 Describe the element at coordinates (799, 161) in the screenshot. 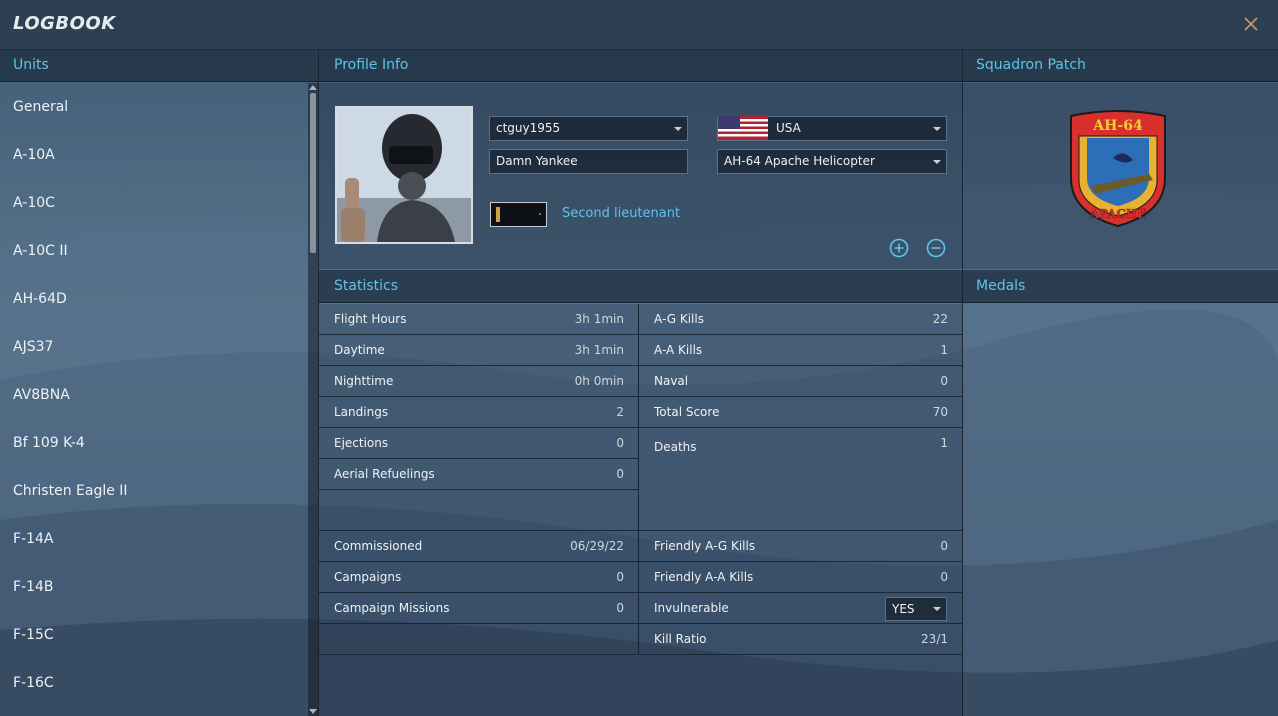

I see `aircraft-value: AH-64 Apache Helicopter` at that location.